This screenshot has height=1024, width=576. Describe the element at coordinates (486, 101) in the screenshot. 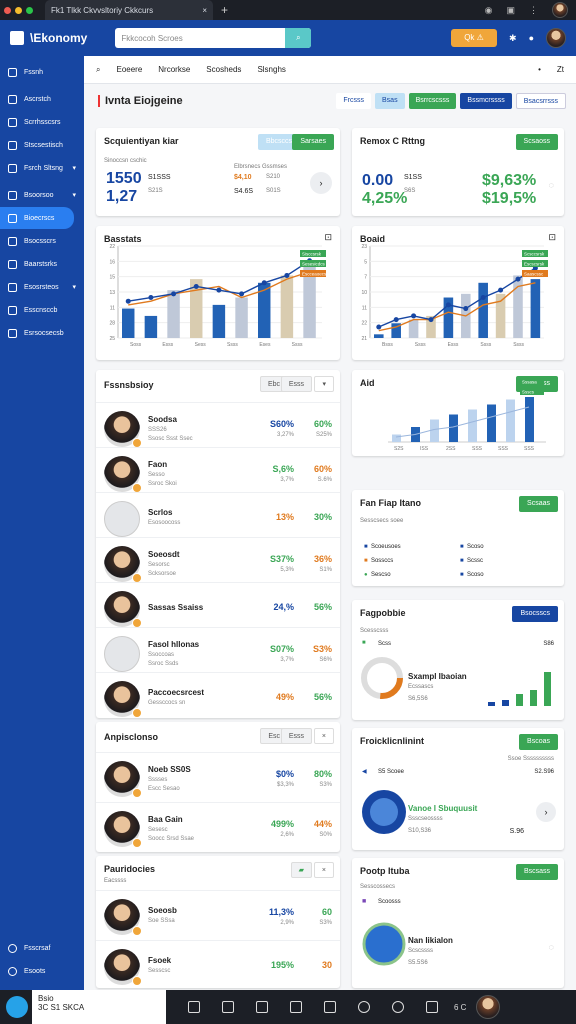

I see `page-button-4: Bssmcrssss` at that location.